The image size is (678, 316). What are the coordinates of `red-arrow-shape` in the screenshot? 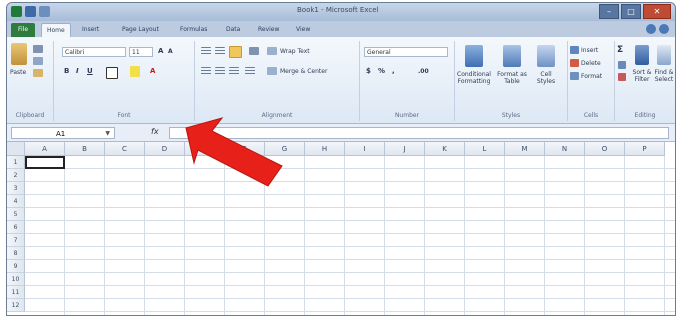 It's located at (234, 152).